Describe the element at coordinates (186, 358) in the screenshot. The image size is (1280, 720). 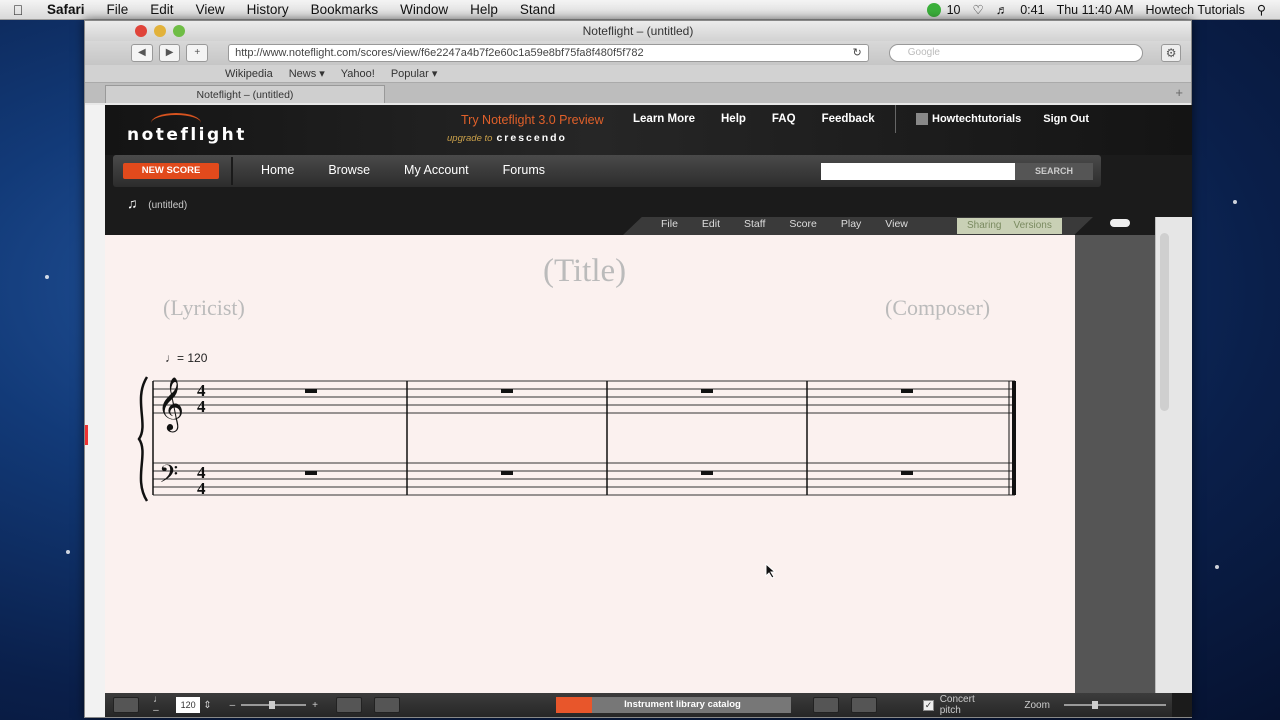
I see `tempo-marking: ♩= 120` at that location.